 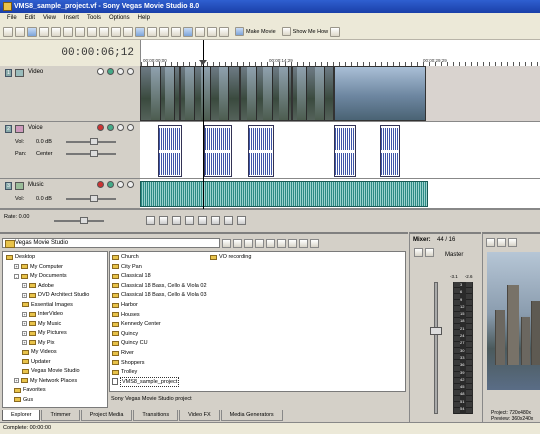 What do you see at coordinates (56, 31) in the screenshot?
I see `properties-icon` at bounding box center [56, 31].